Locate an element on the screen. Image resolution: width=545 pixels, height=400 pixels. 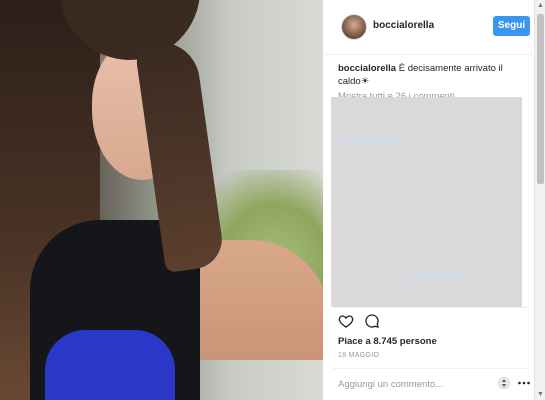
scrollbar-thumb is located at coordinates (540, 99).